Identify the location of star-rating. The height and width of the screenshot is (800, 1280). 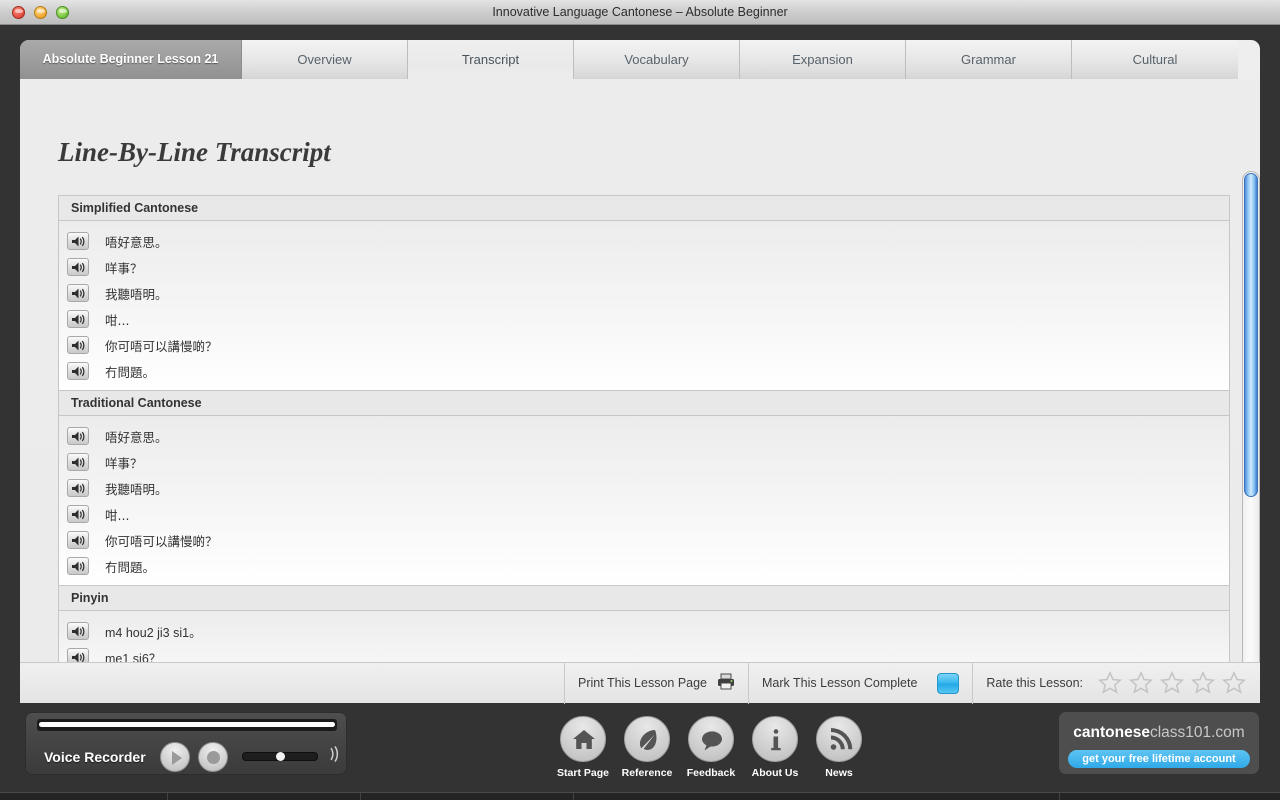
(1172, 683).